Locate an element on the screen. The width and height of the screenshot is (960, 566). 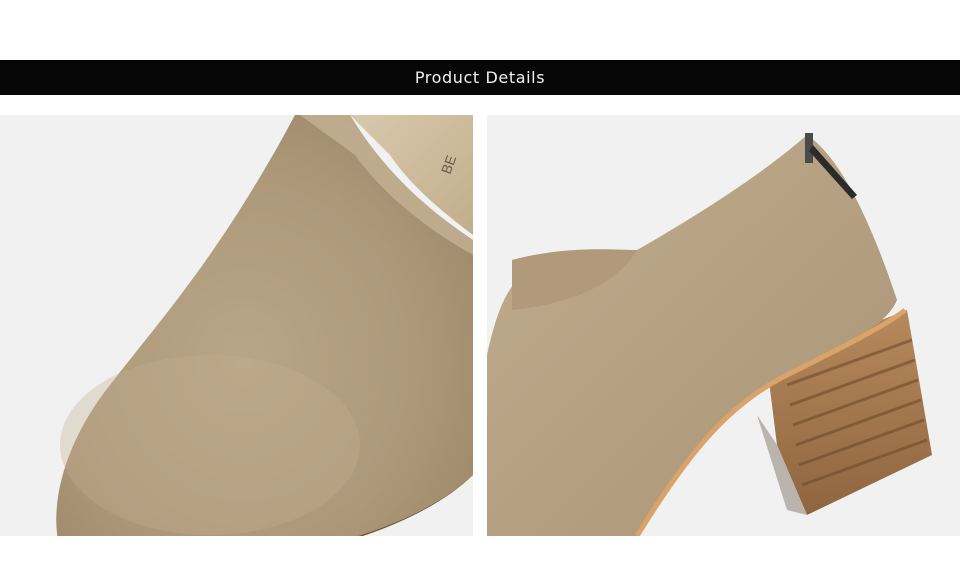
product-details-banner: Product Details is located at coordinates (480, 77).